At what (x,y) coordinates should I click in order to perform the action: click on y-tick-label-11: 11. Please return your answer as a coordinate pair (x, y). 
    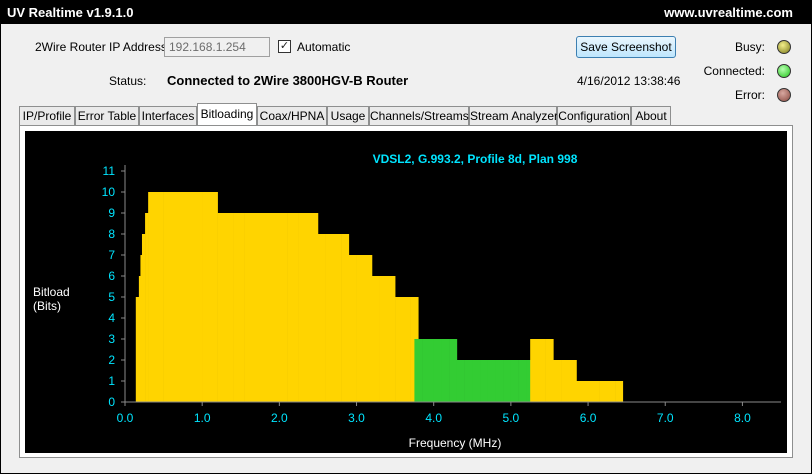
    Looking at the image, I should click on (109, 171).